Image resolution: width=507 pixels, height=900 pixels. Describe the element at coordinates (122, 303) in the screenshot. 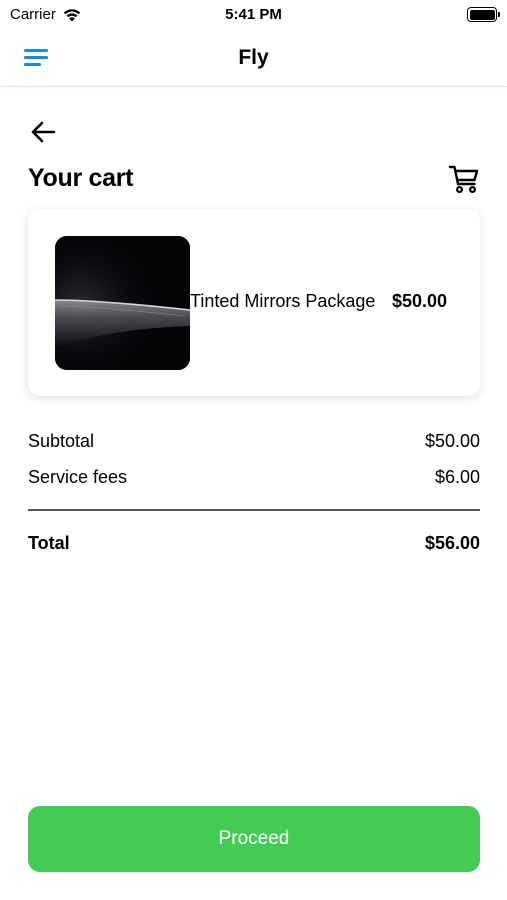

I see `product-image` at that location.